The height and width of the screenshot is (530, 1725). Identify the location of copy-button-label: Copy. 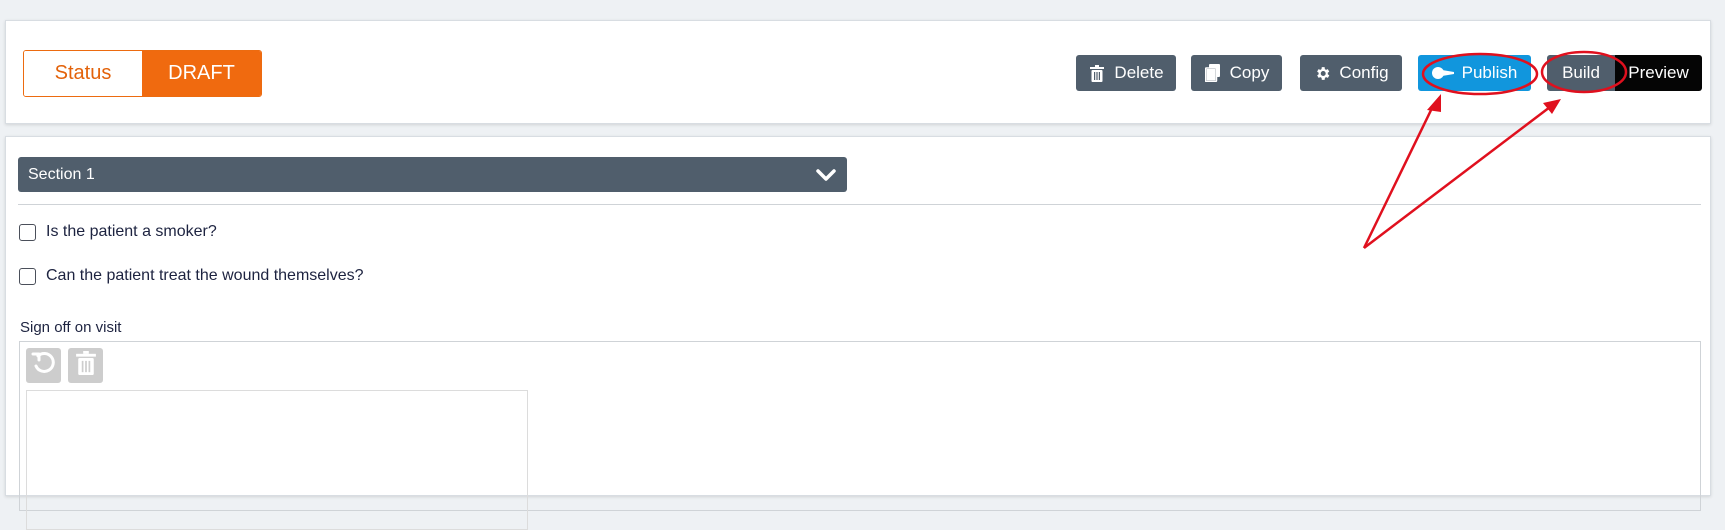
(1249, 72).